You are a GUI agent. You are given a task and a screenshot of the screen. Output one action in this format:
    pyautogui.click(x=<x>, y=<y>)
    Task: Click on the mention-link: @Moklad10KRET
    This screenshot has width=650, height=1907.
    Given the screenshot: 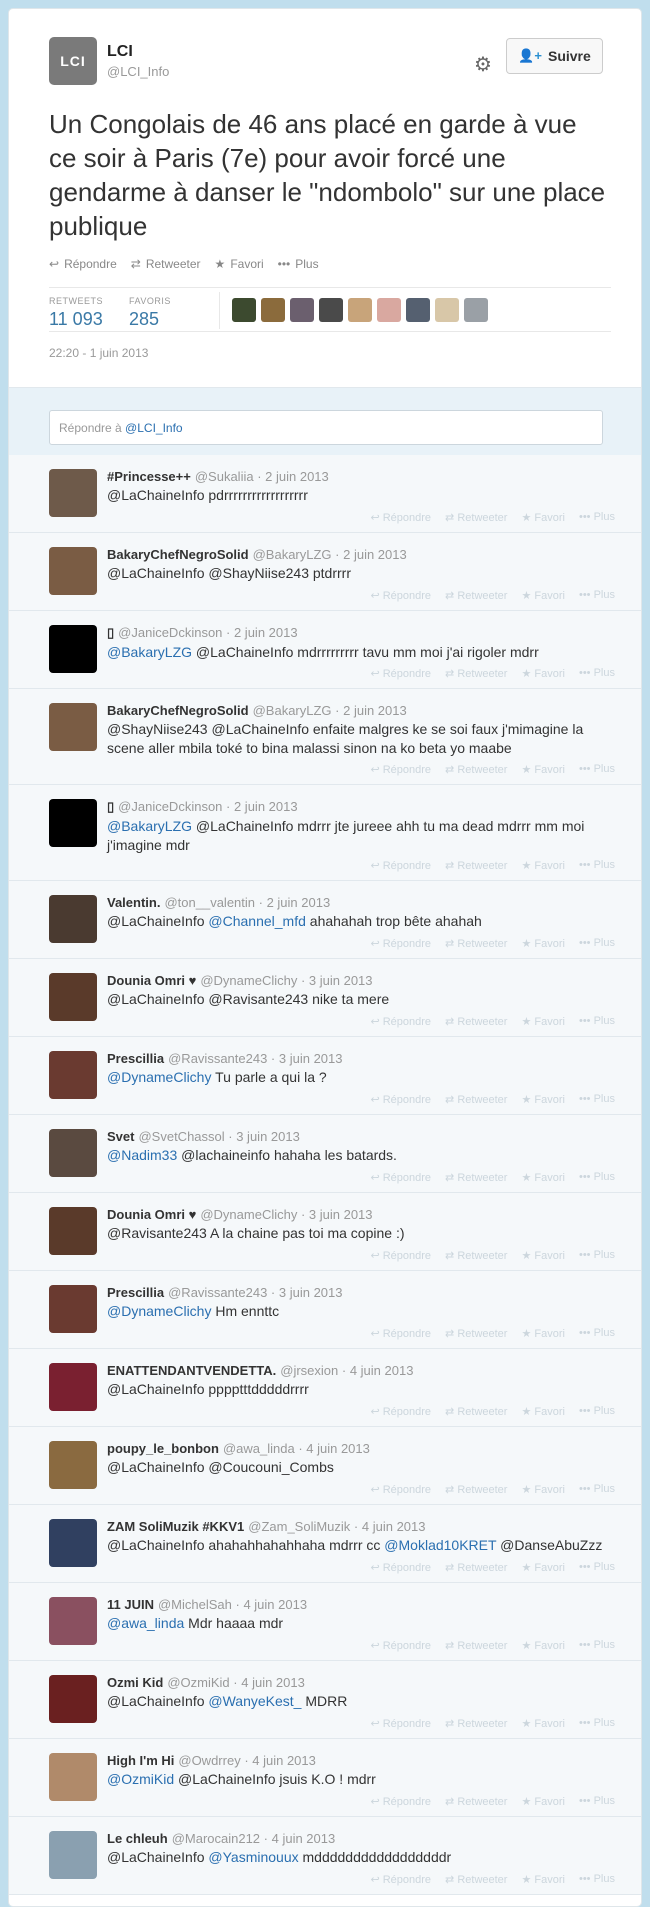 What is the action you would take?
    pyautogui.click(x=440, y=1545)
    